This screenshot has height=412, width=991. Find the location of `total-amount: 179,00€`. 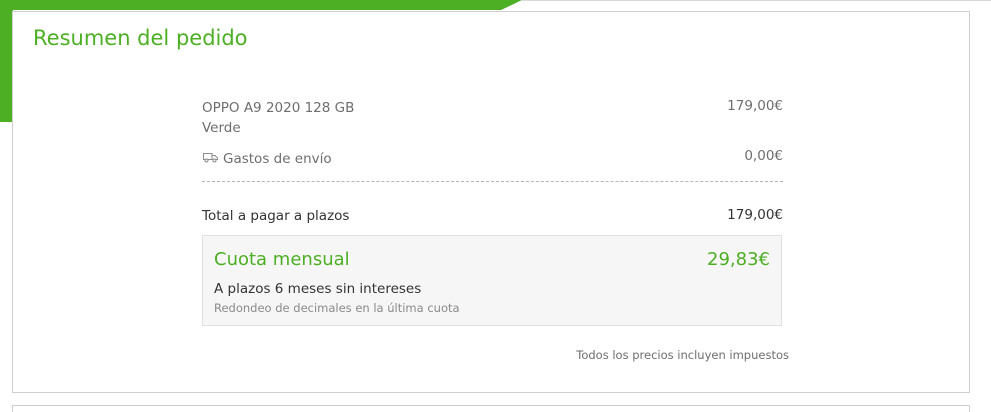

total-amount: 179,00€ is located at coordinates (755, 215).